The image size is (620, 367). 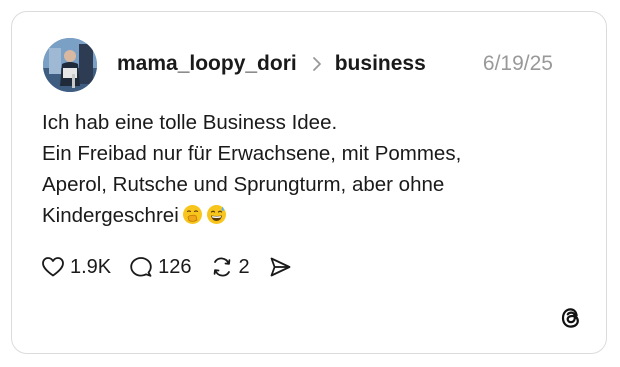 I want to click on action-bar: 1.9K 126 2, so click(x=175, y=267).